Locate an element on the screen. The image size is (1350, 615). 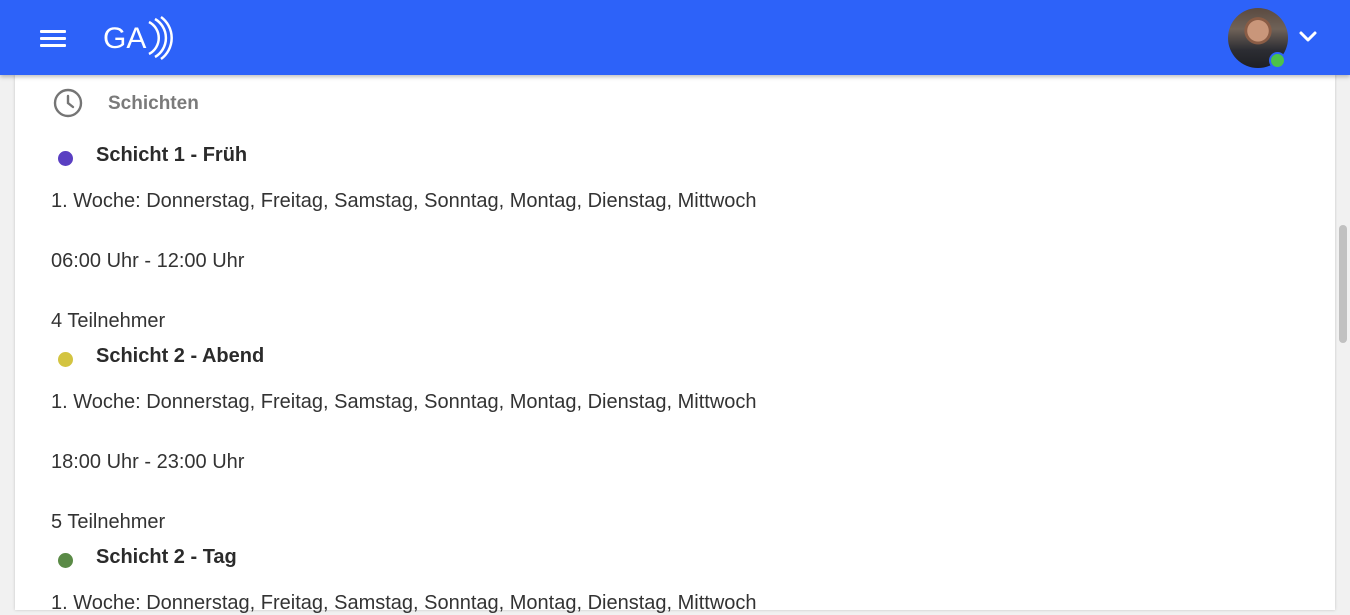
scrollbar is located at coordinates (1343, 337).